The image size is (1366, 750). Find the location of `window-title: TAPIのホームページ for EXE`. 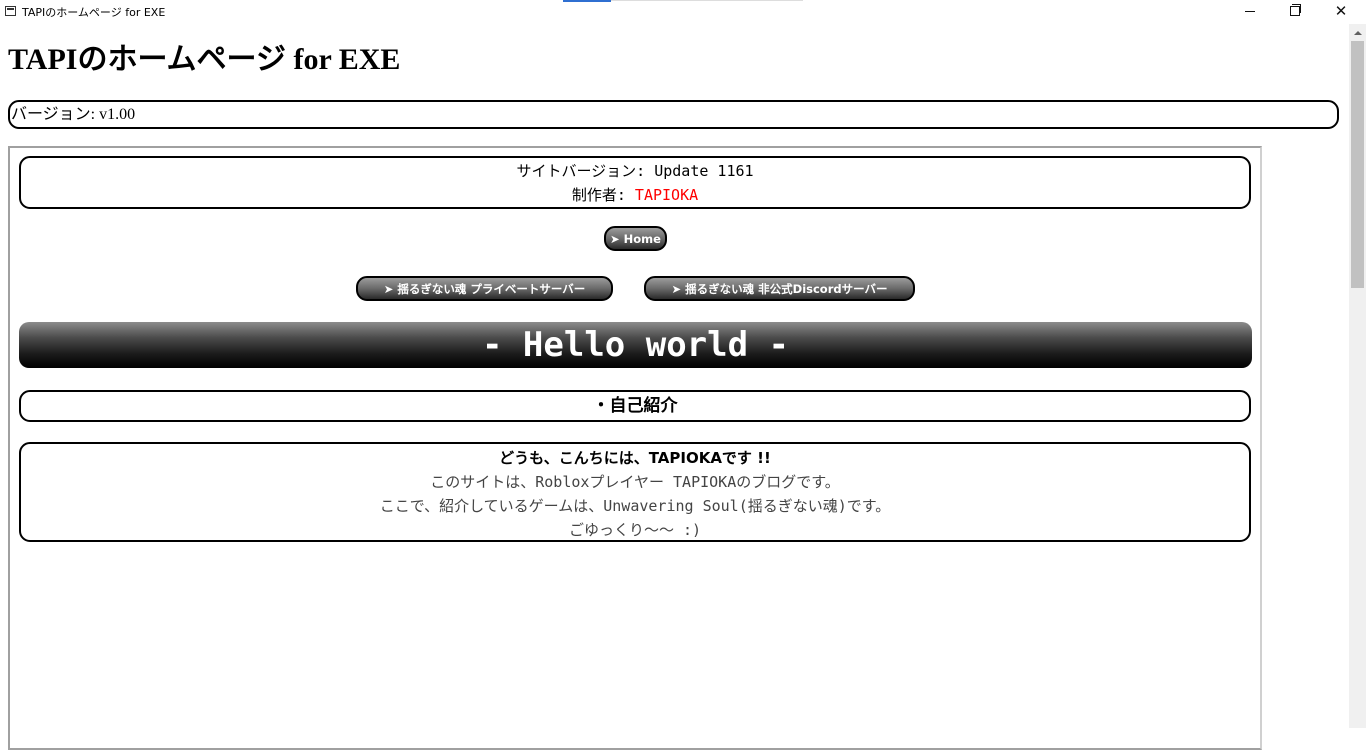

window-title: TAPIのホームページ for EXE is located at coordinates (94, 12).